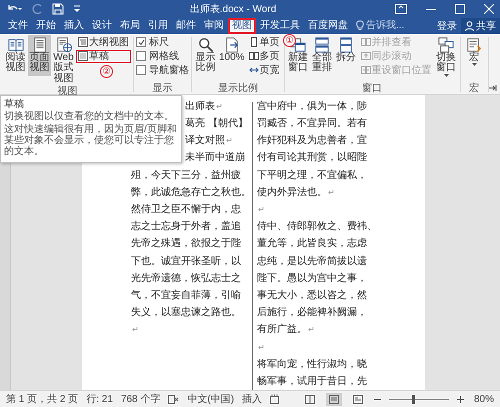 Image resolution: width=500 pixels, height=407 pixels. Describe the element at coordinates (186, 295) in the screenshot. I see `body-text: 气，不宜妄自菲薄，引喻` at that location.